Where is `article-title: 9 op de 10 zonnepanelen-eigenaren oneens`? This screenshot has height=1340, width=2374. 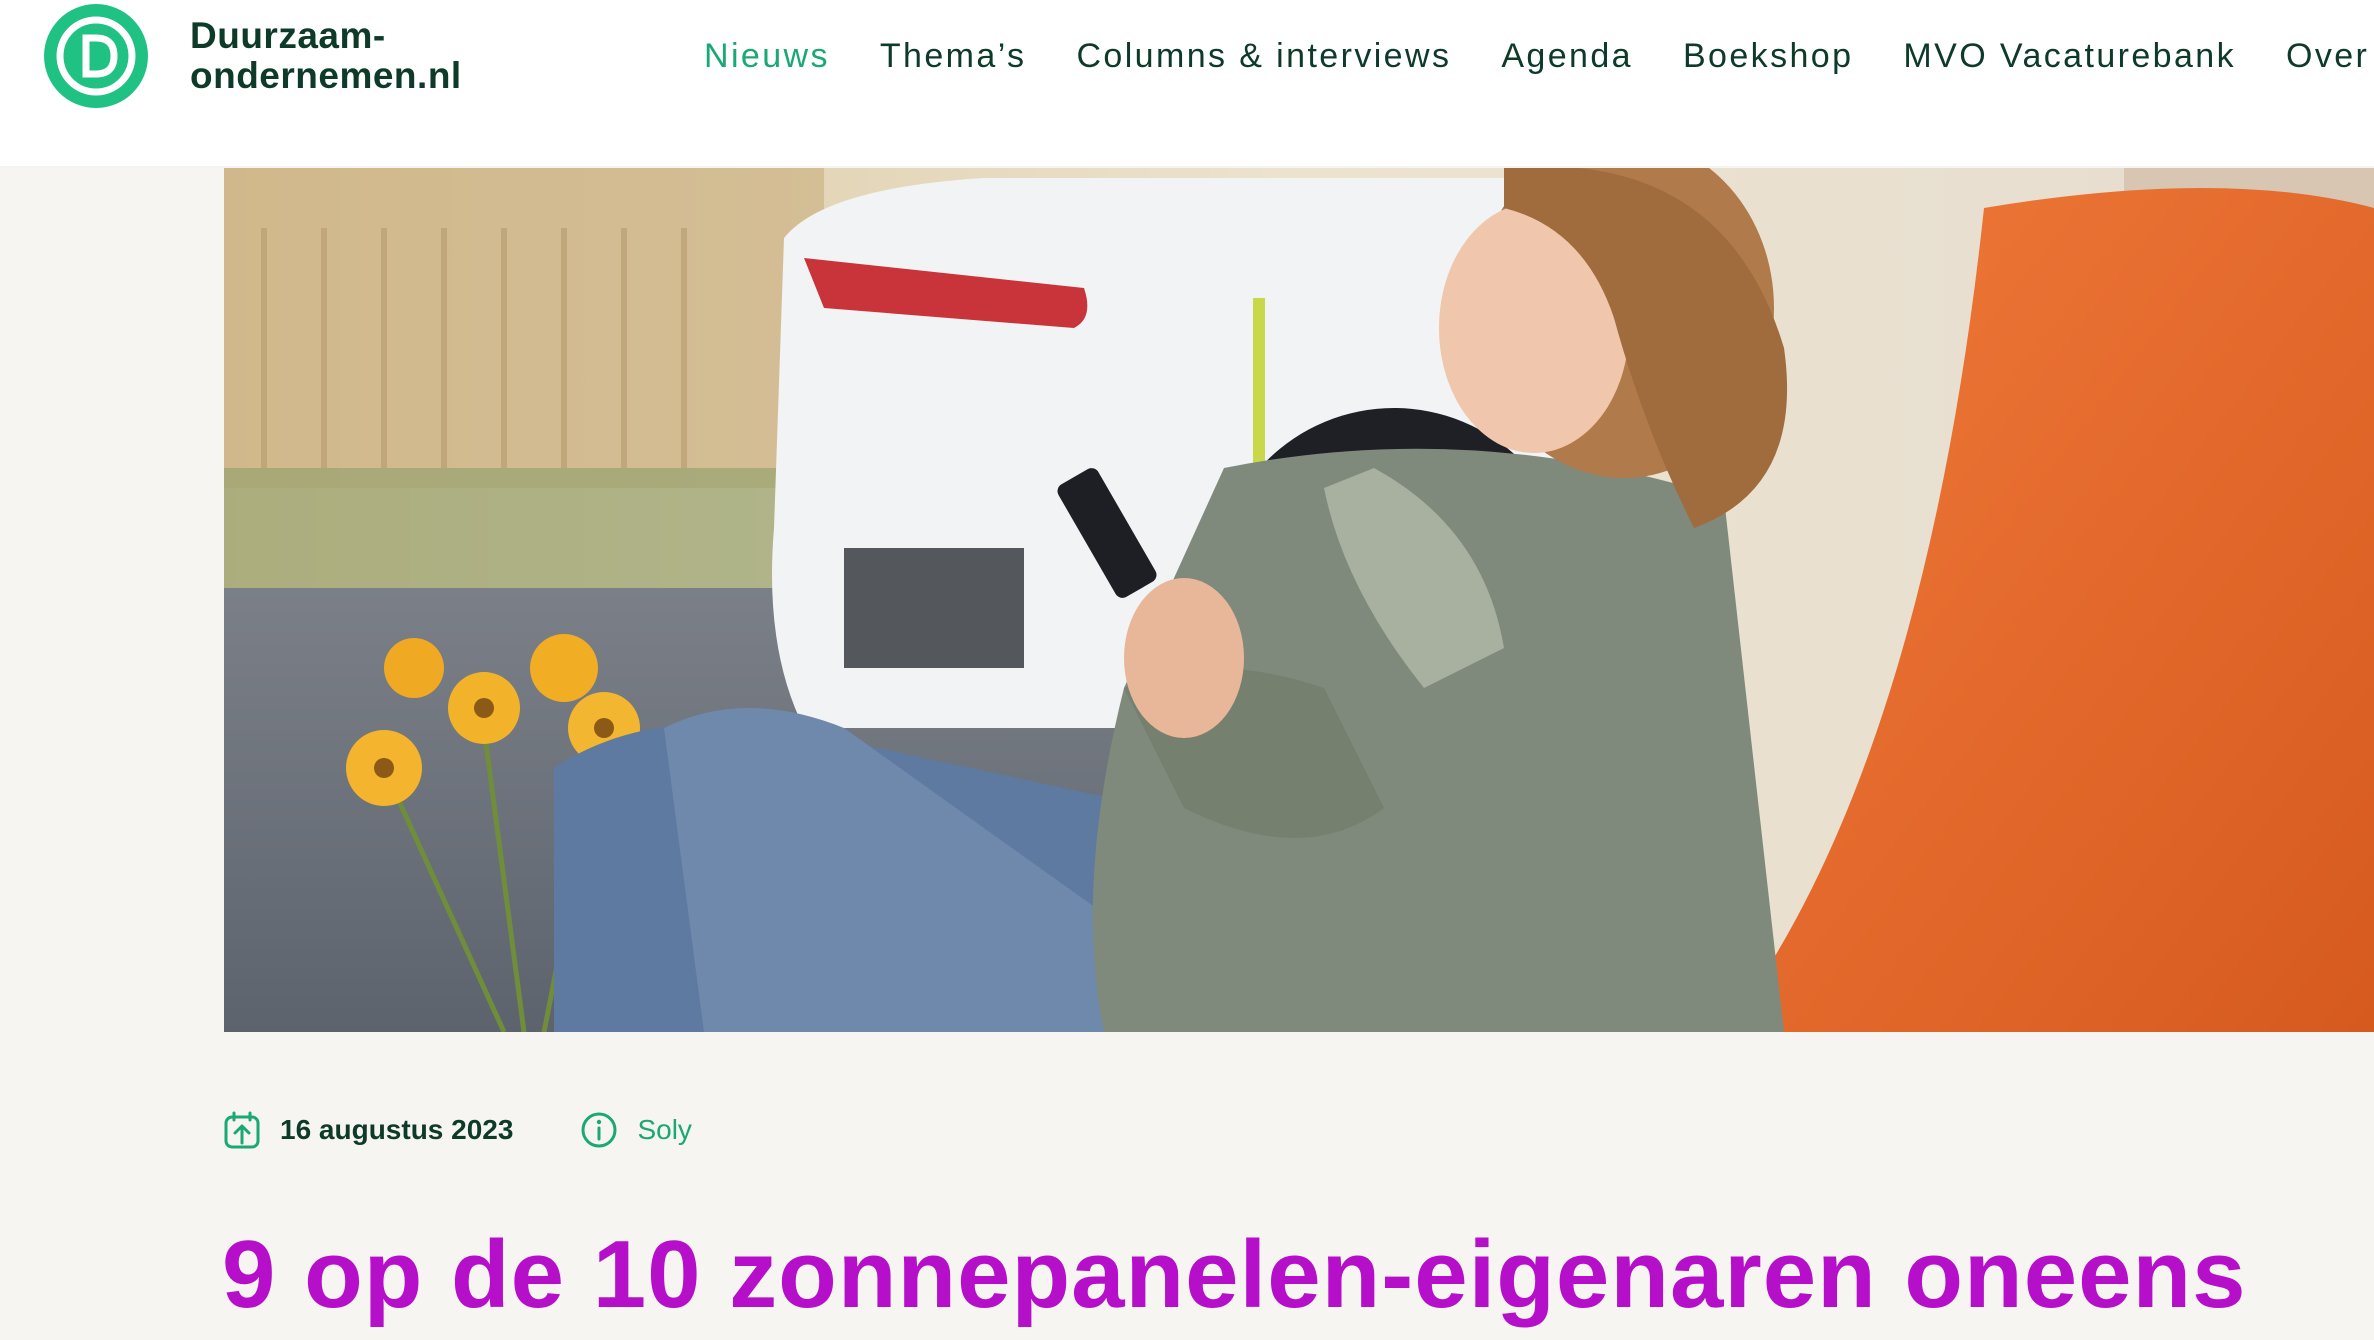 article-title: 9 op de 10 zonnepanelen-eigenaren oneens is located at coordinates (1234, 1274).